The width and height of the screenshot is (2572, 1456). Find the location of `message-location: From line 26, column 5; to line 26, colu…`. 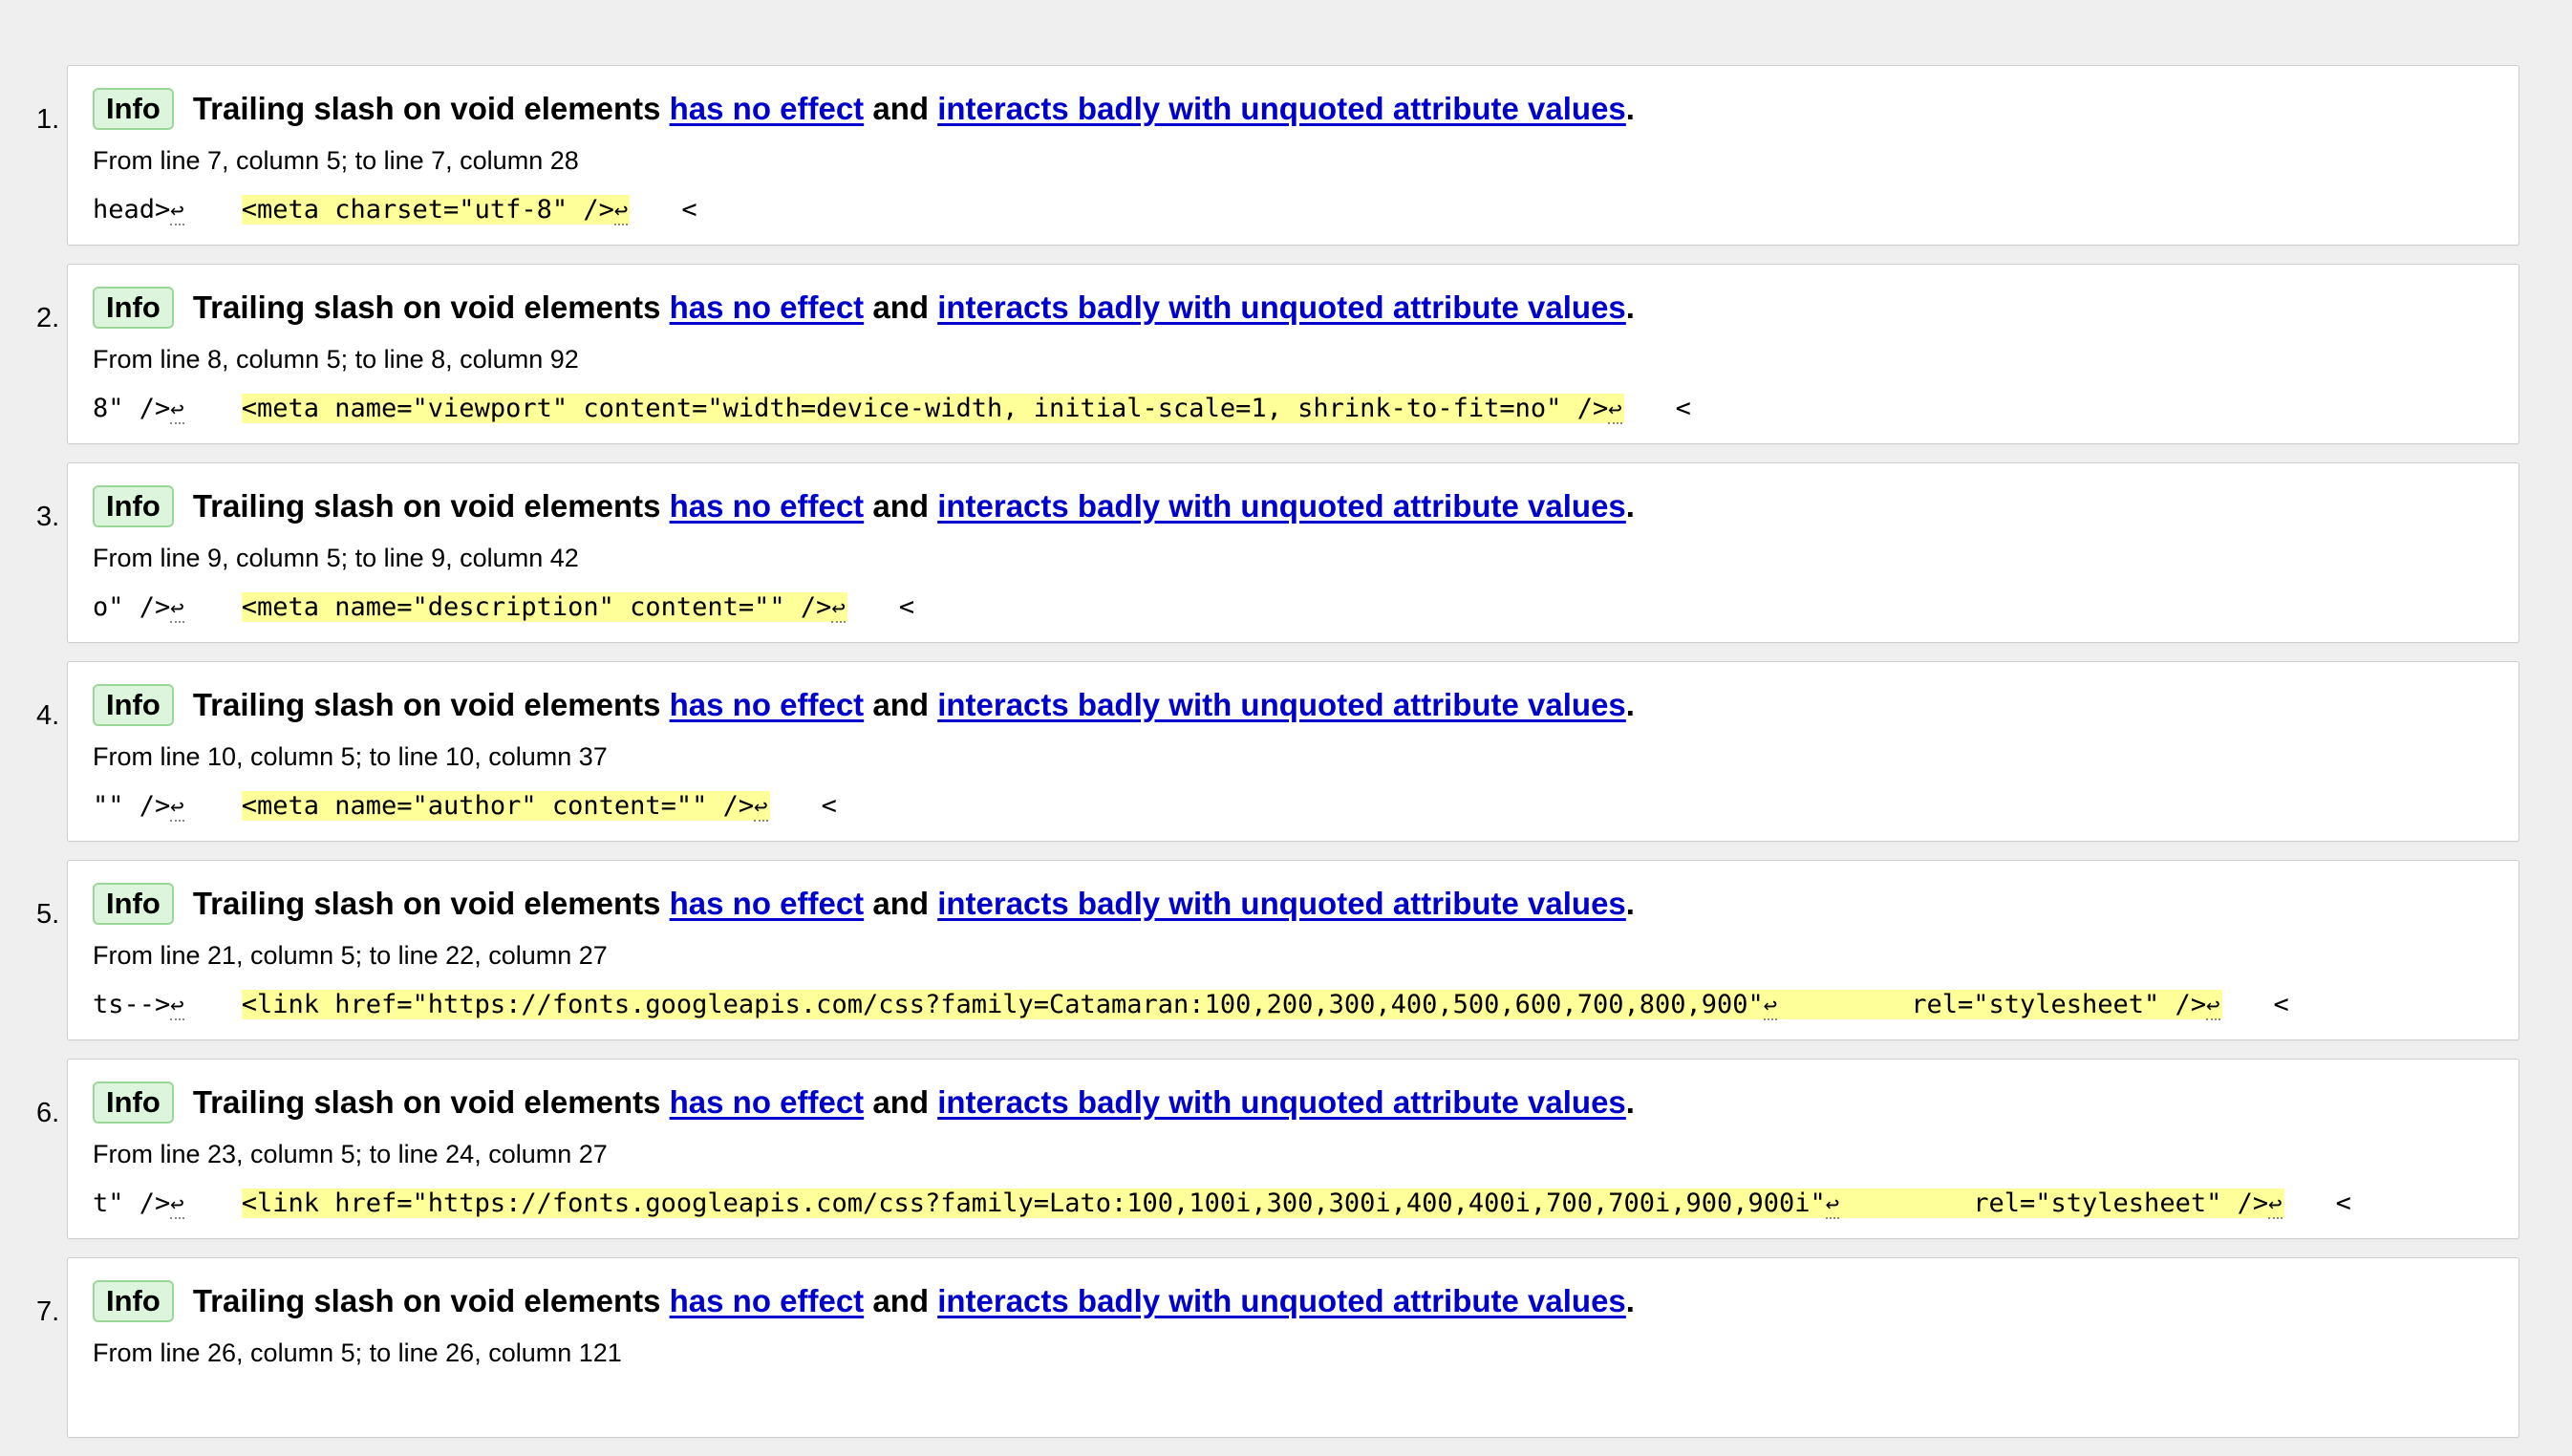

message-location: From line 26, column 5; to line 26, colu… is located at coordinates (357, 1353).